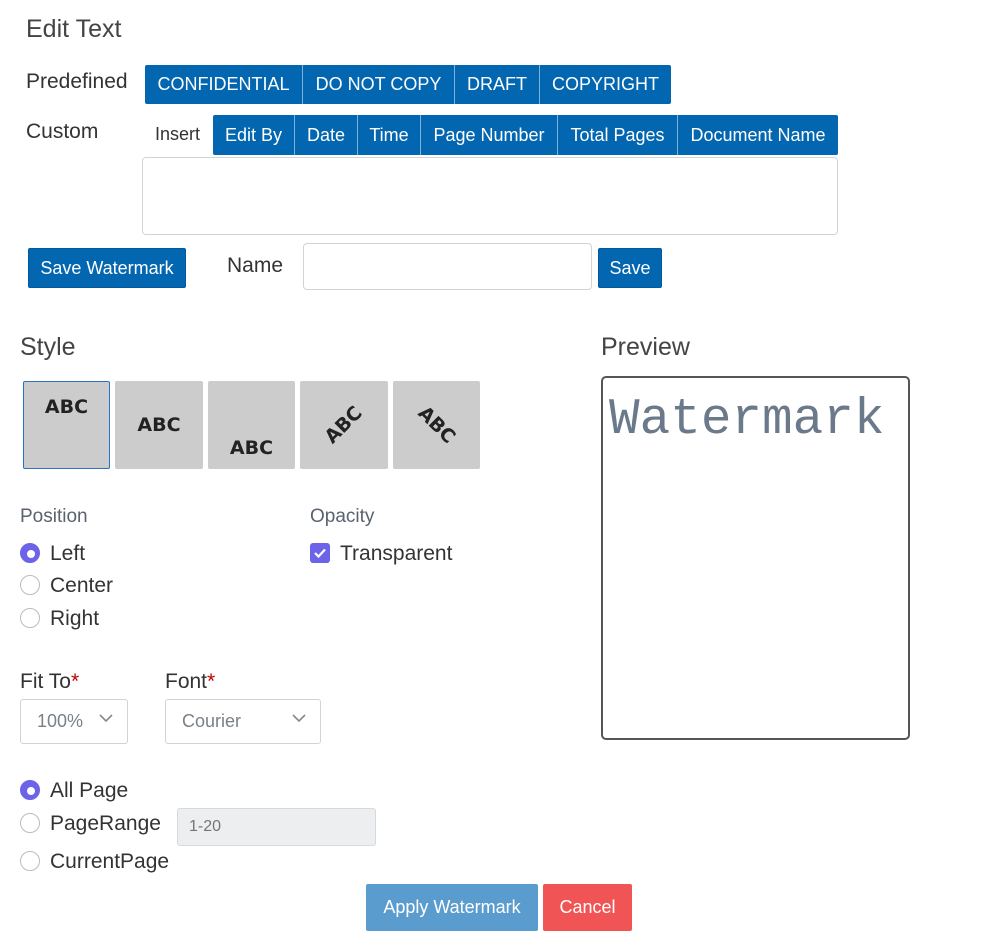 This screenshot has width=997, height=941. I want to click on position-left-label: Left, so click(68, 553).